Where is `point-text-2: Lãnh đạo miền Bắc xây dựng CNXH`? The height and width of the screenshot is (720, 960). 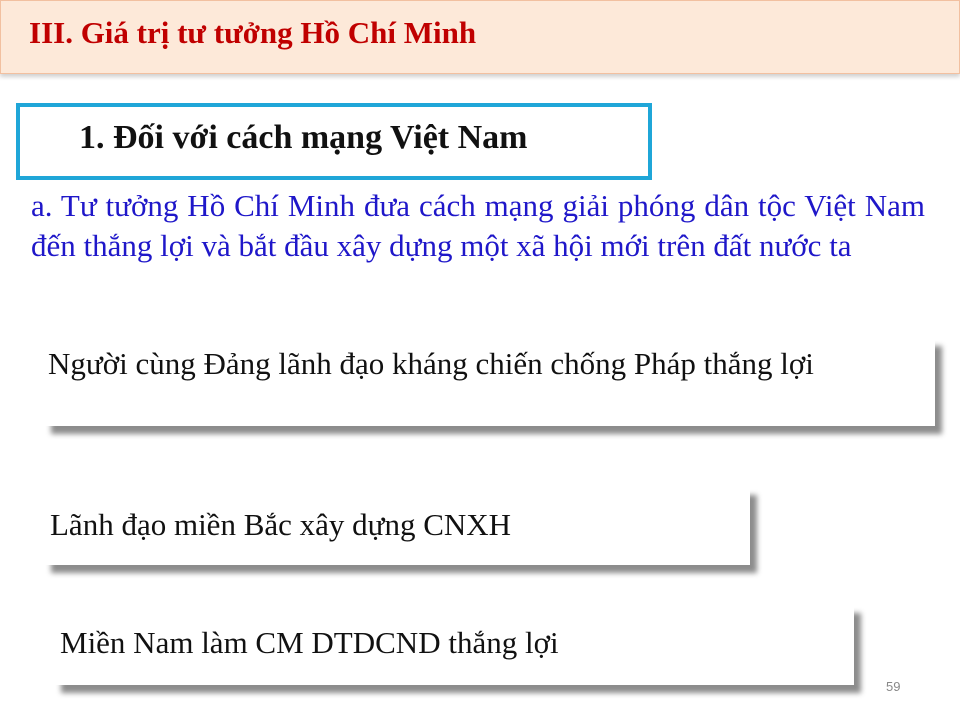
point-text-2: Lãnh đạo miền Bắc xây dựng CNXH is located at coordinates (281, 524).